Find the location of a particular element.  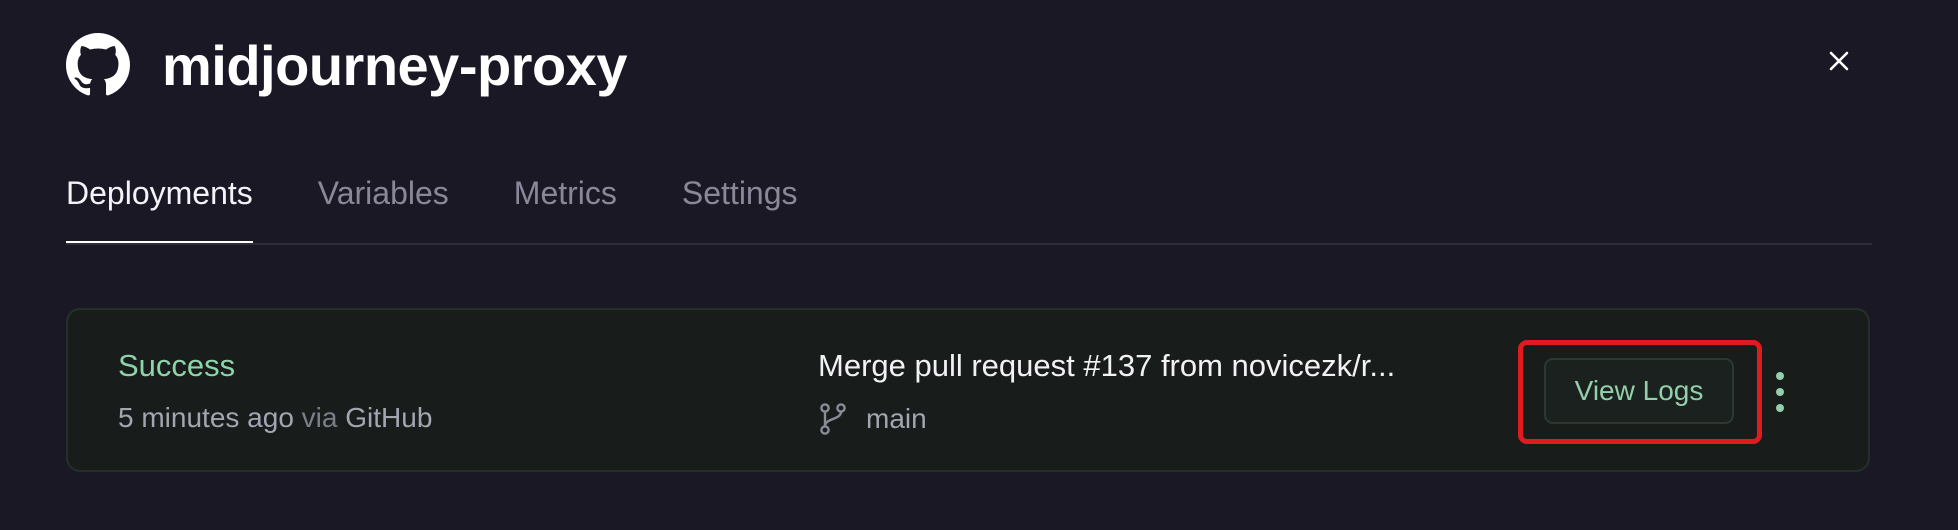

branch-info: main is located at coordinates (872, 419).